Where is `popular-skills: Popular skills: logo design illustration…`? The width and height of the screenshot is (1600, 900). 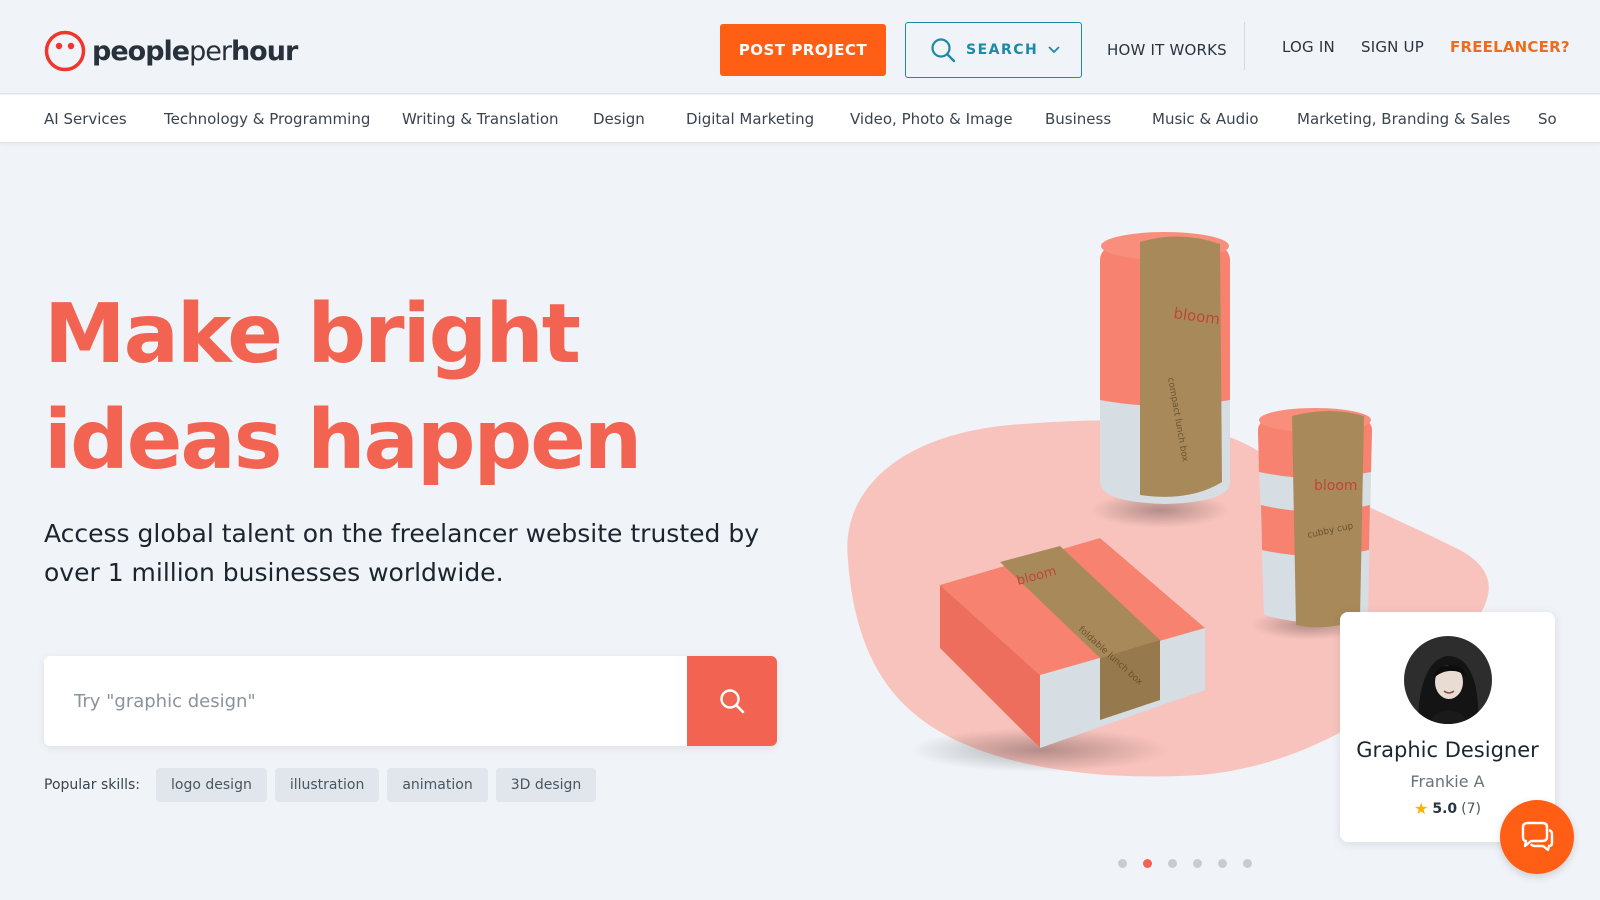 popular-skills: Popular skills: logo design illustration… is located at coordinates (320, 785).